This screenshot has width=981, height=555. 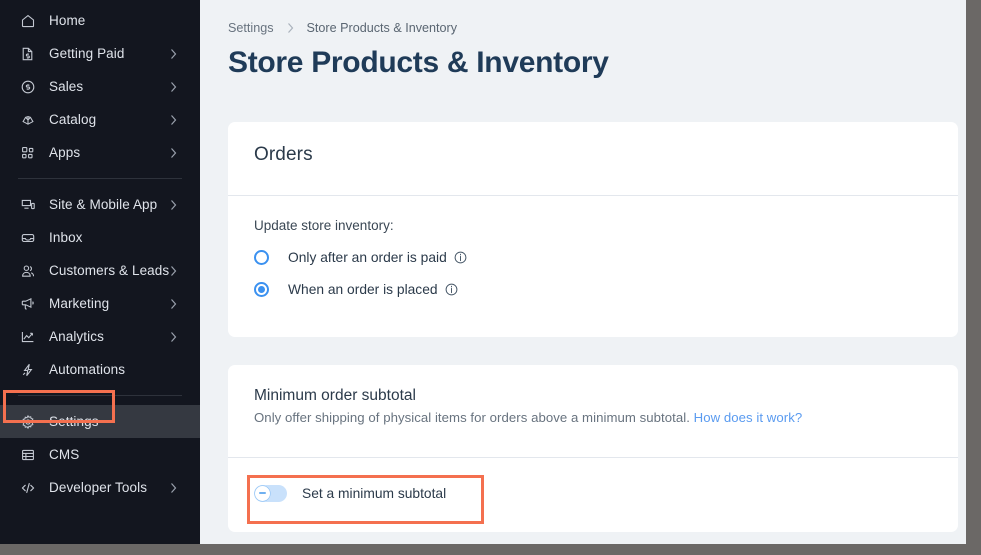 What do you see at coordinates (973, 32) in the screenshot?
I see `vertical-scrollbar-thumb` at bounding box center [973, 32].